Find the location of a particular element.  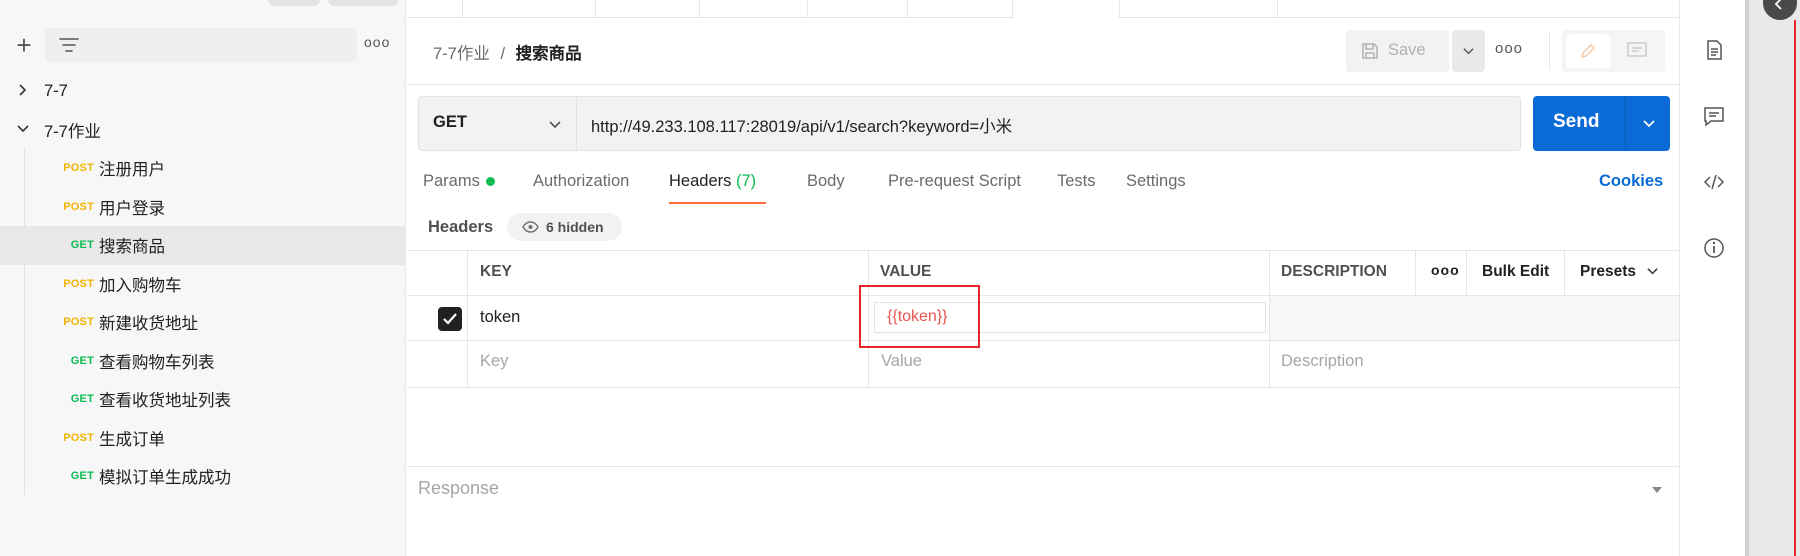

save-button: Save is located at coordinates (1397, 51).